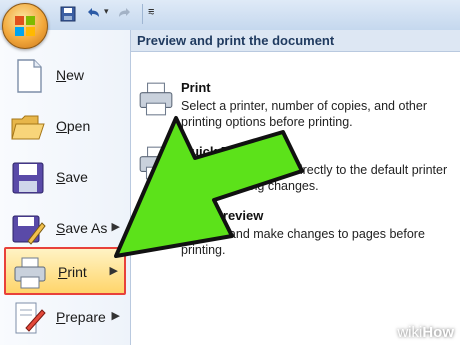 The height and width of the screenshot is (345, 460). What do you see at coordinates (70, 75) in the screenshot?
I see `menu-item-label: New` at bounding box center [70, 75].